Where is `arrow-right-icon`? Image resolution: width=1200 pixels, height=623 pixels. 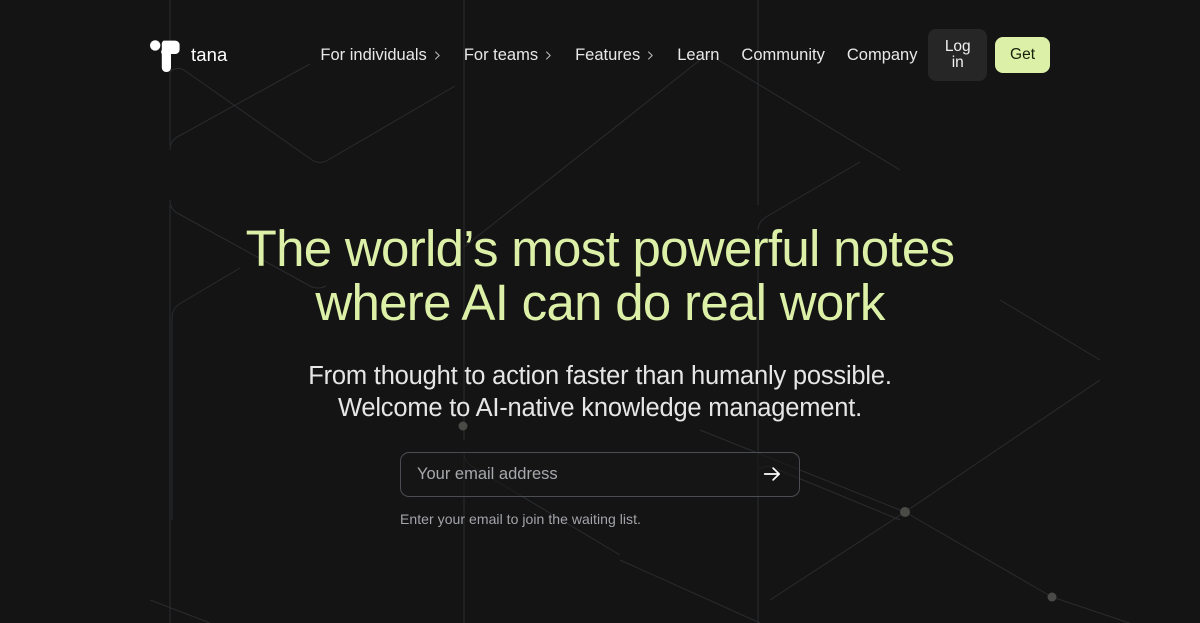 arrow-right-icon is located at coordinates (771, 474).